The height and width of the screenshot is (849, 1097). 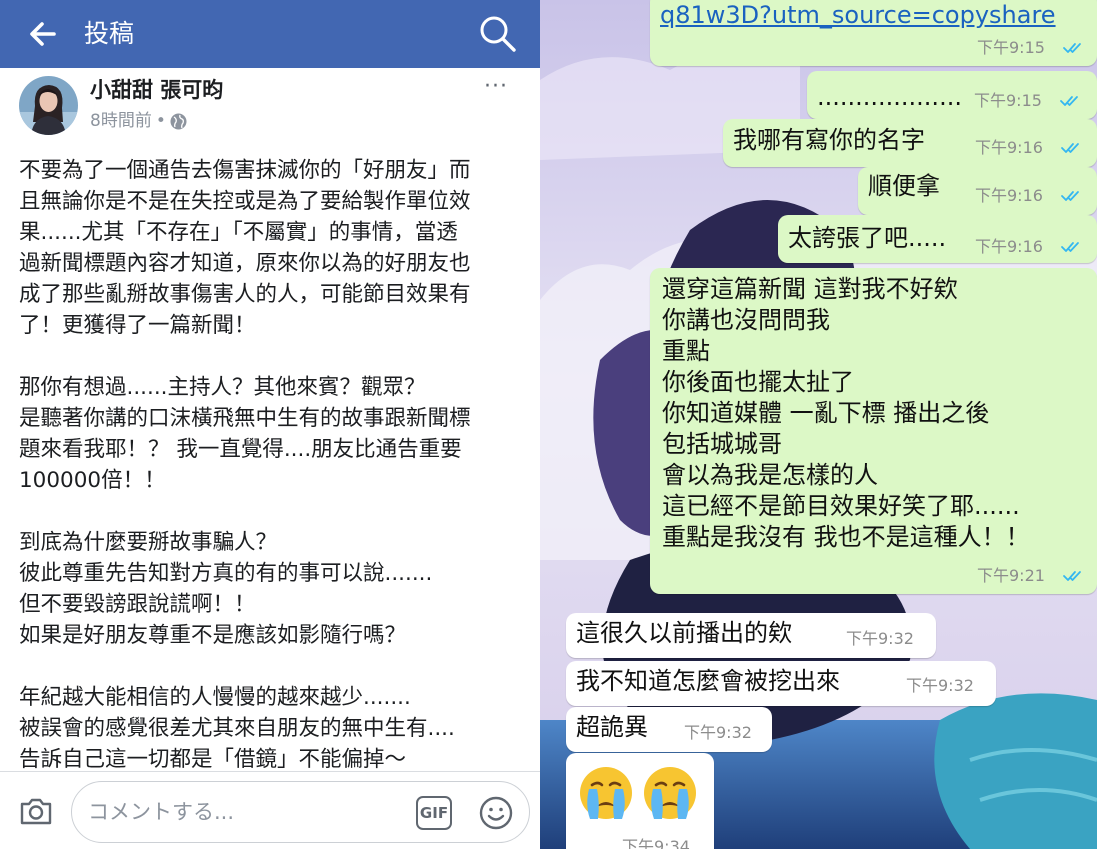 I want to click on outgoing-message: 我哪有寫你的名字 下午9:16, so click(x=910, y=143).